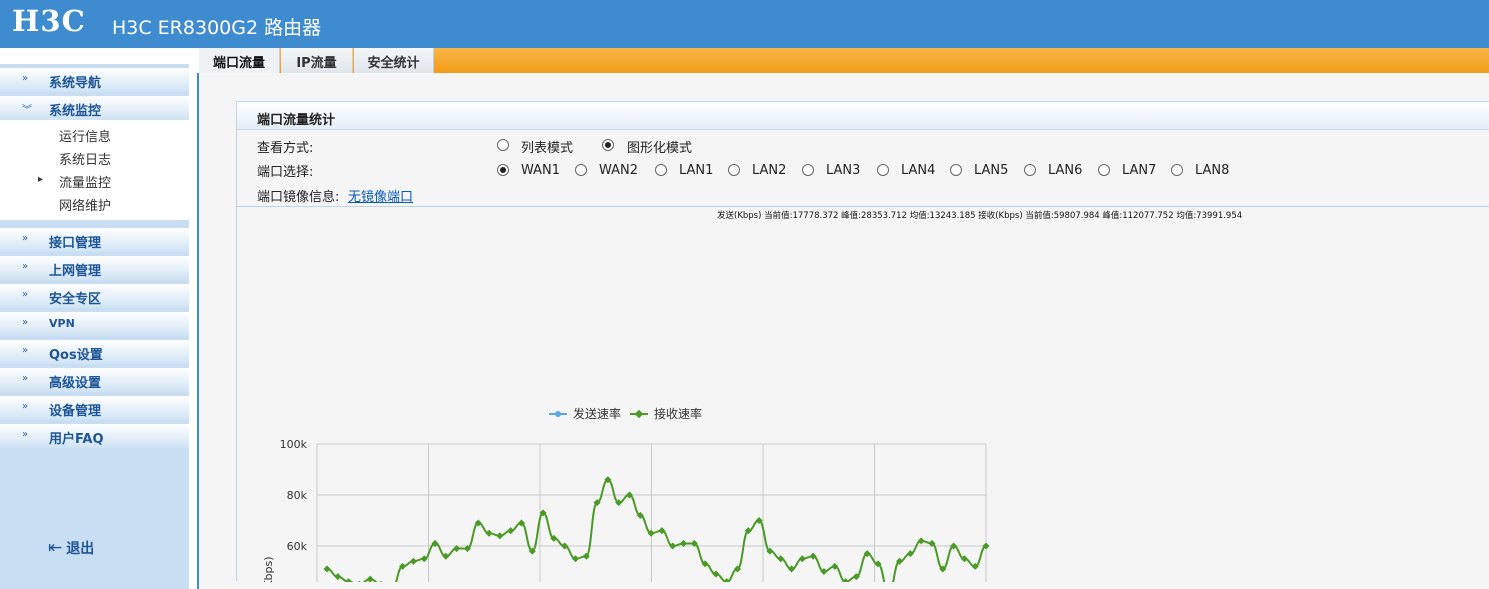 The height and width of the screenshot is (589, 1489). What do you see at coordinates (1065, 170) in the screenshot?
I see `port-label-lan6: LAN6` at bounding box center [1065, 170].